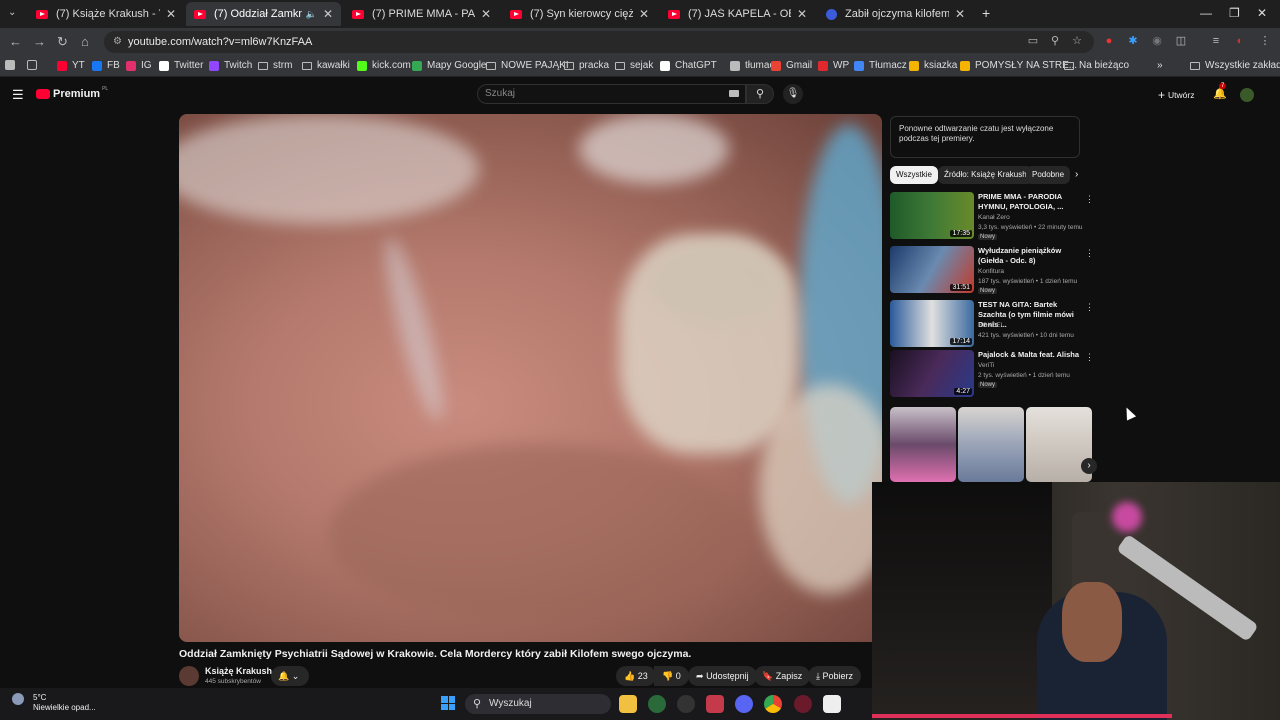  Describe the element at coordinates (1033, 41) in the screenshot. I see `install-app-icon: ▭` at that location.